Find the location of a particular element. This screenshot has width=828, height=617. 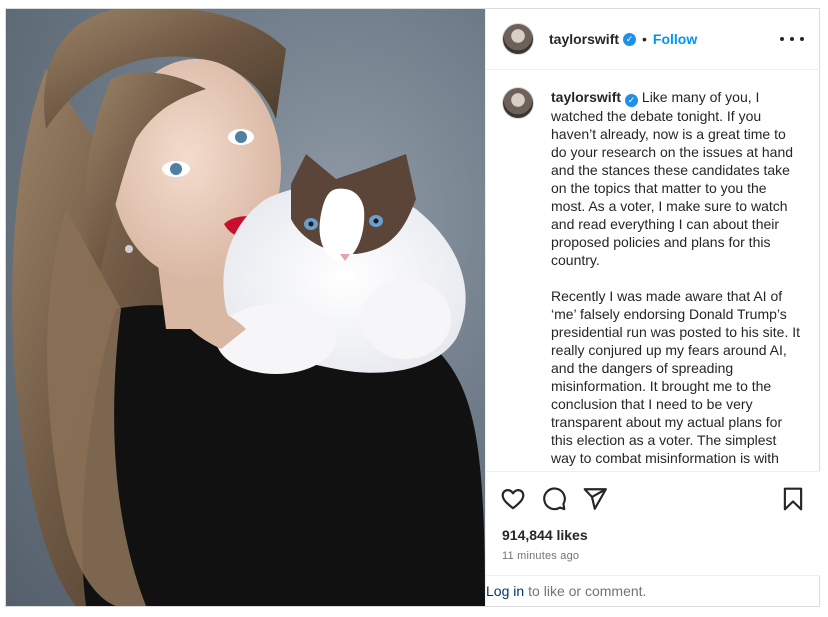

author-avatar is located at coordinates (518, 39).